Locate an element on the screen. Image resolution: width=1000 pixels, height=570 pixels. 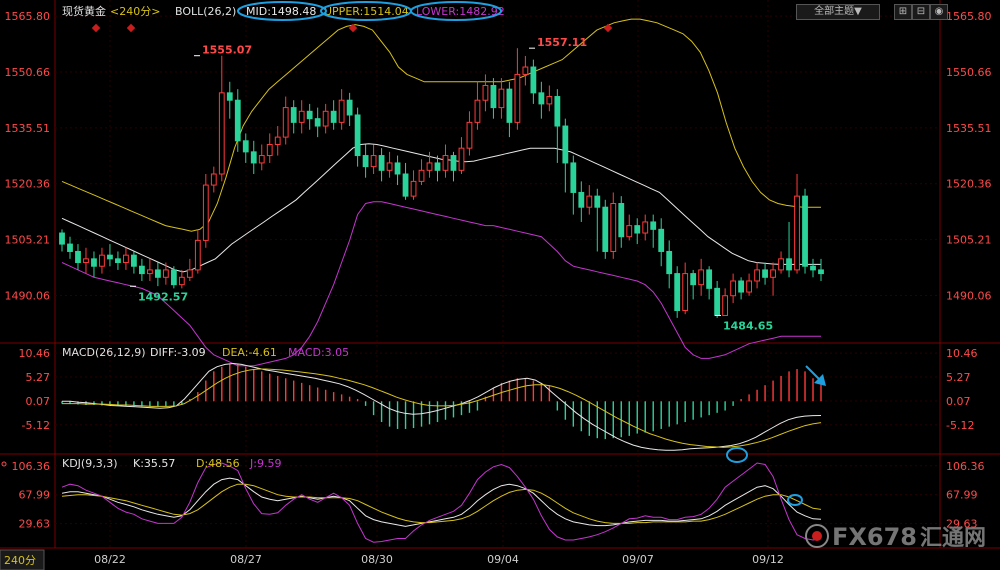
period-tag: 240分 is located at coordinates (20, 560).